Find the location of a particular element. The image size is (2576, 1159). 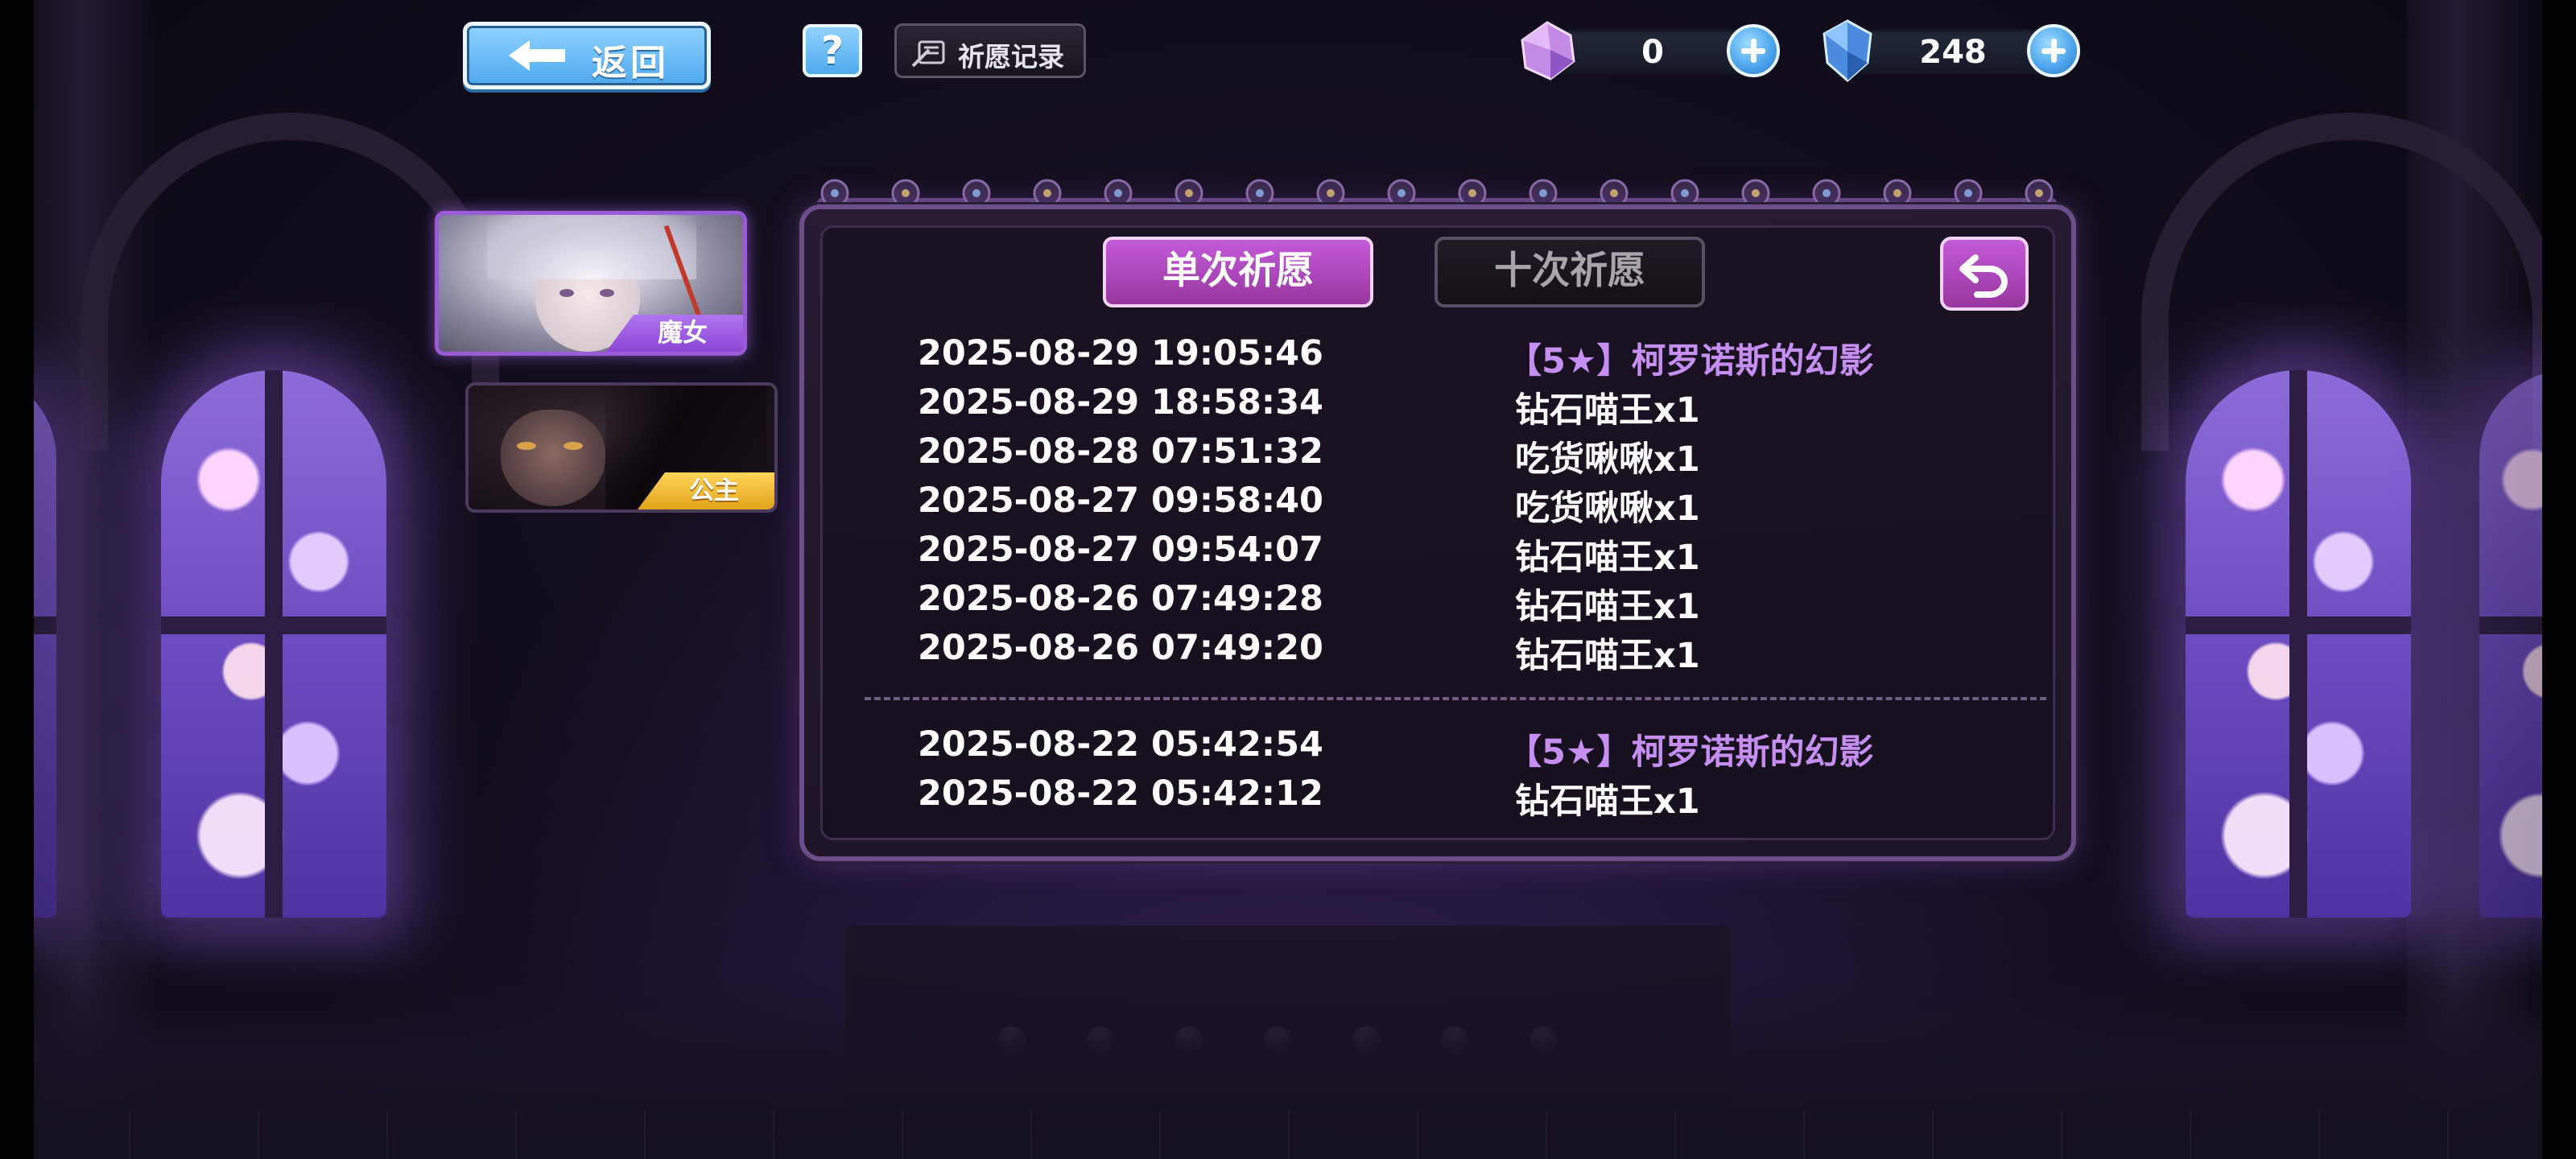

back-button: 返回 is located at coordinates (587, 55).